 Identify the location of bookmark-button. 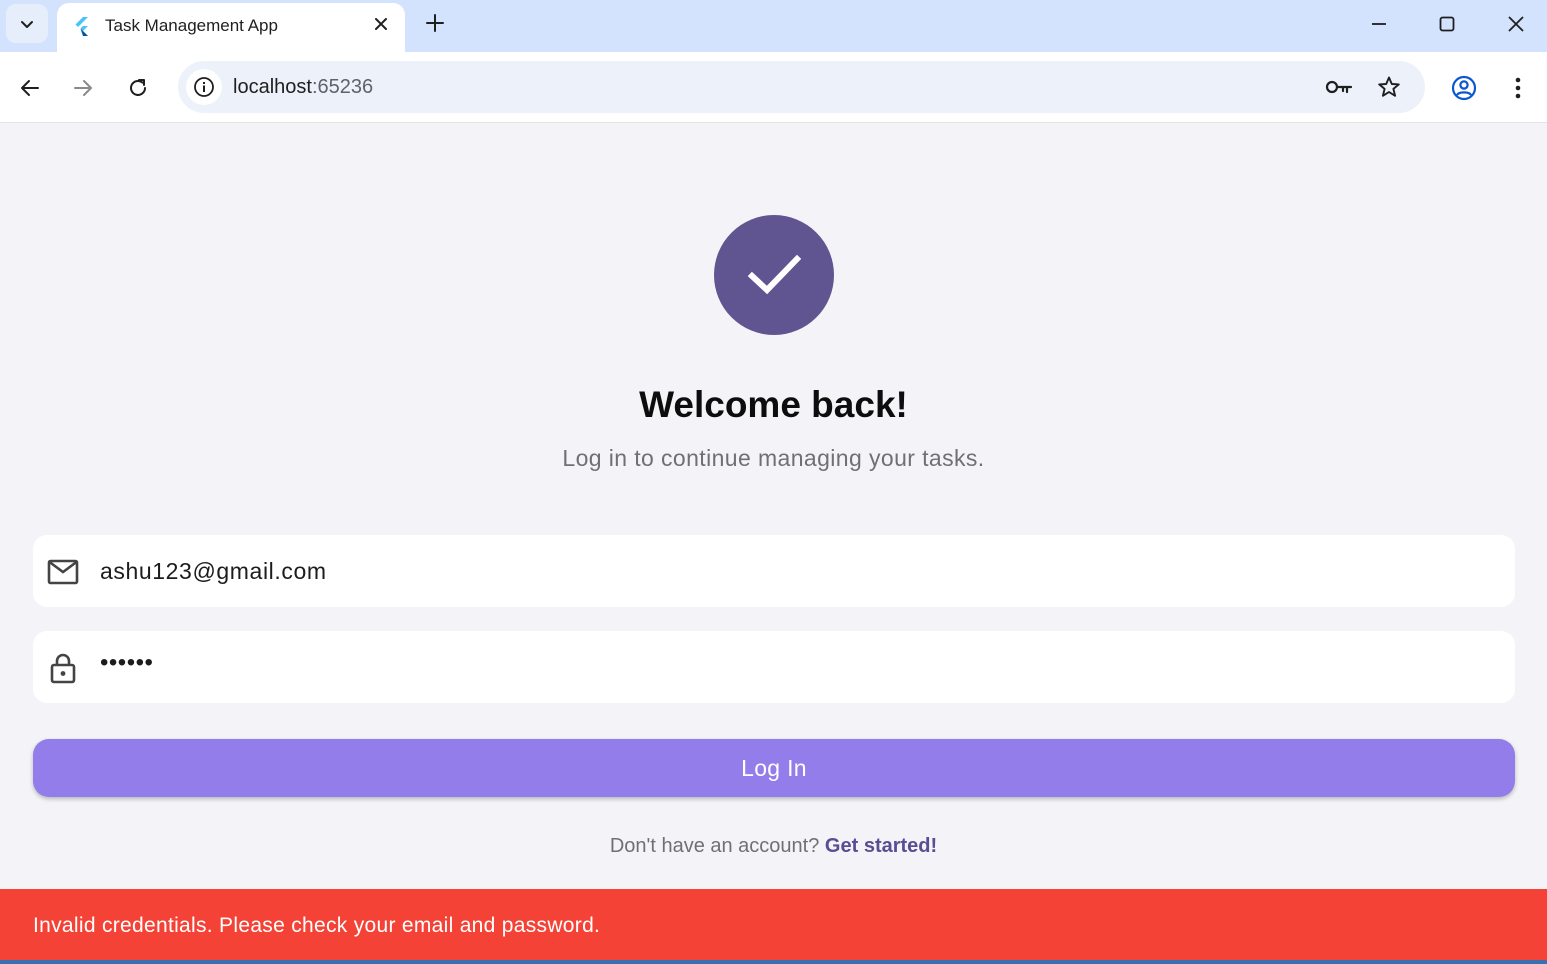
(1389, 87).